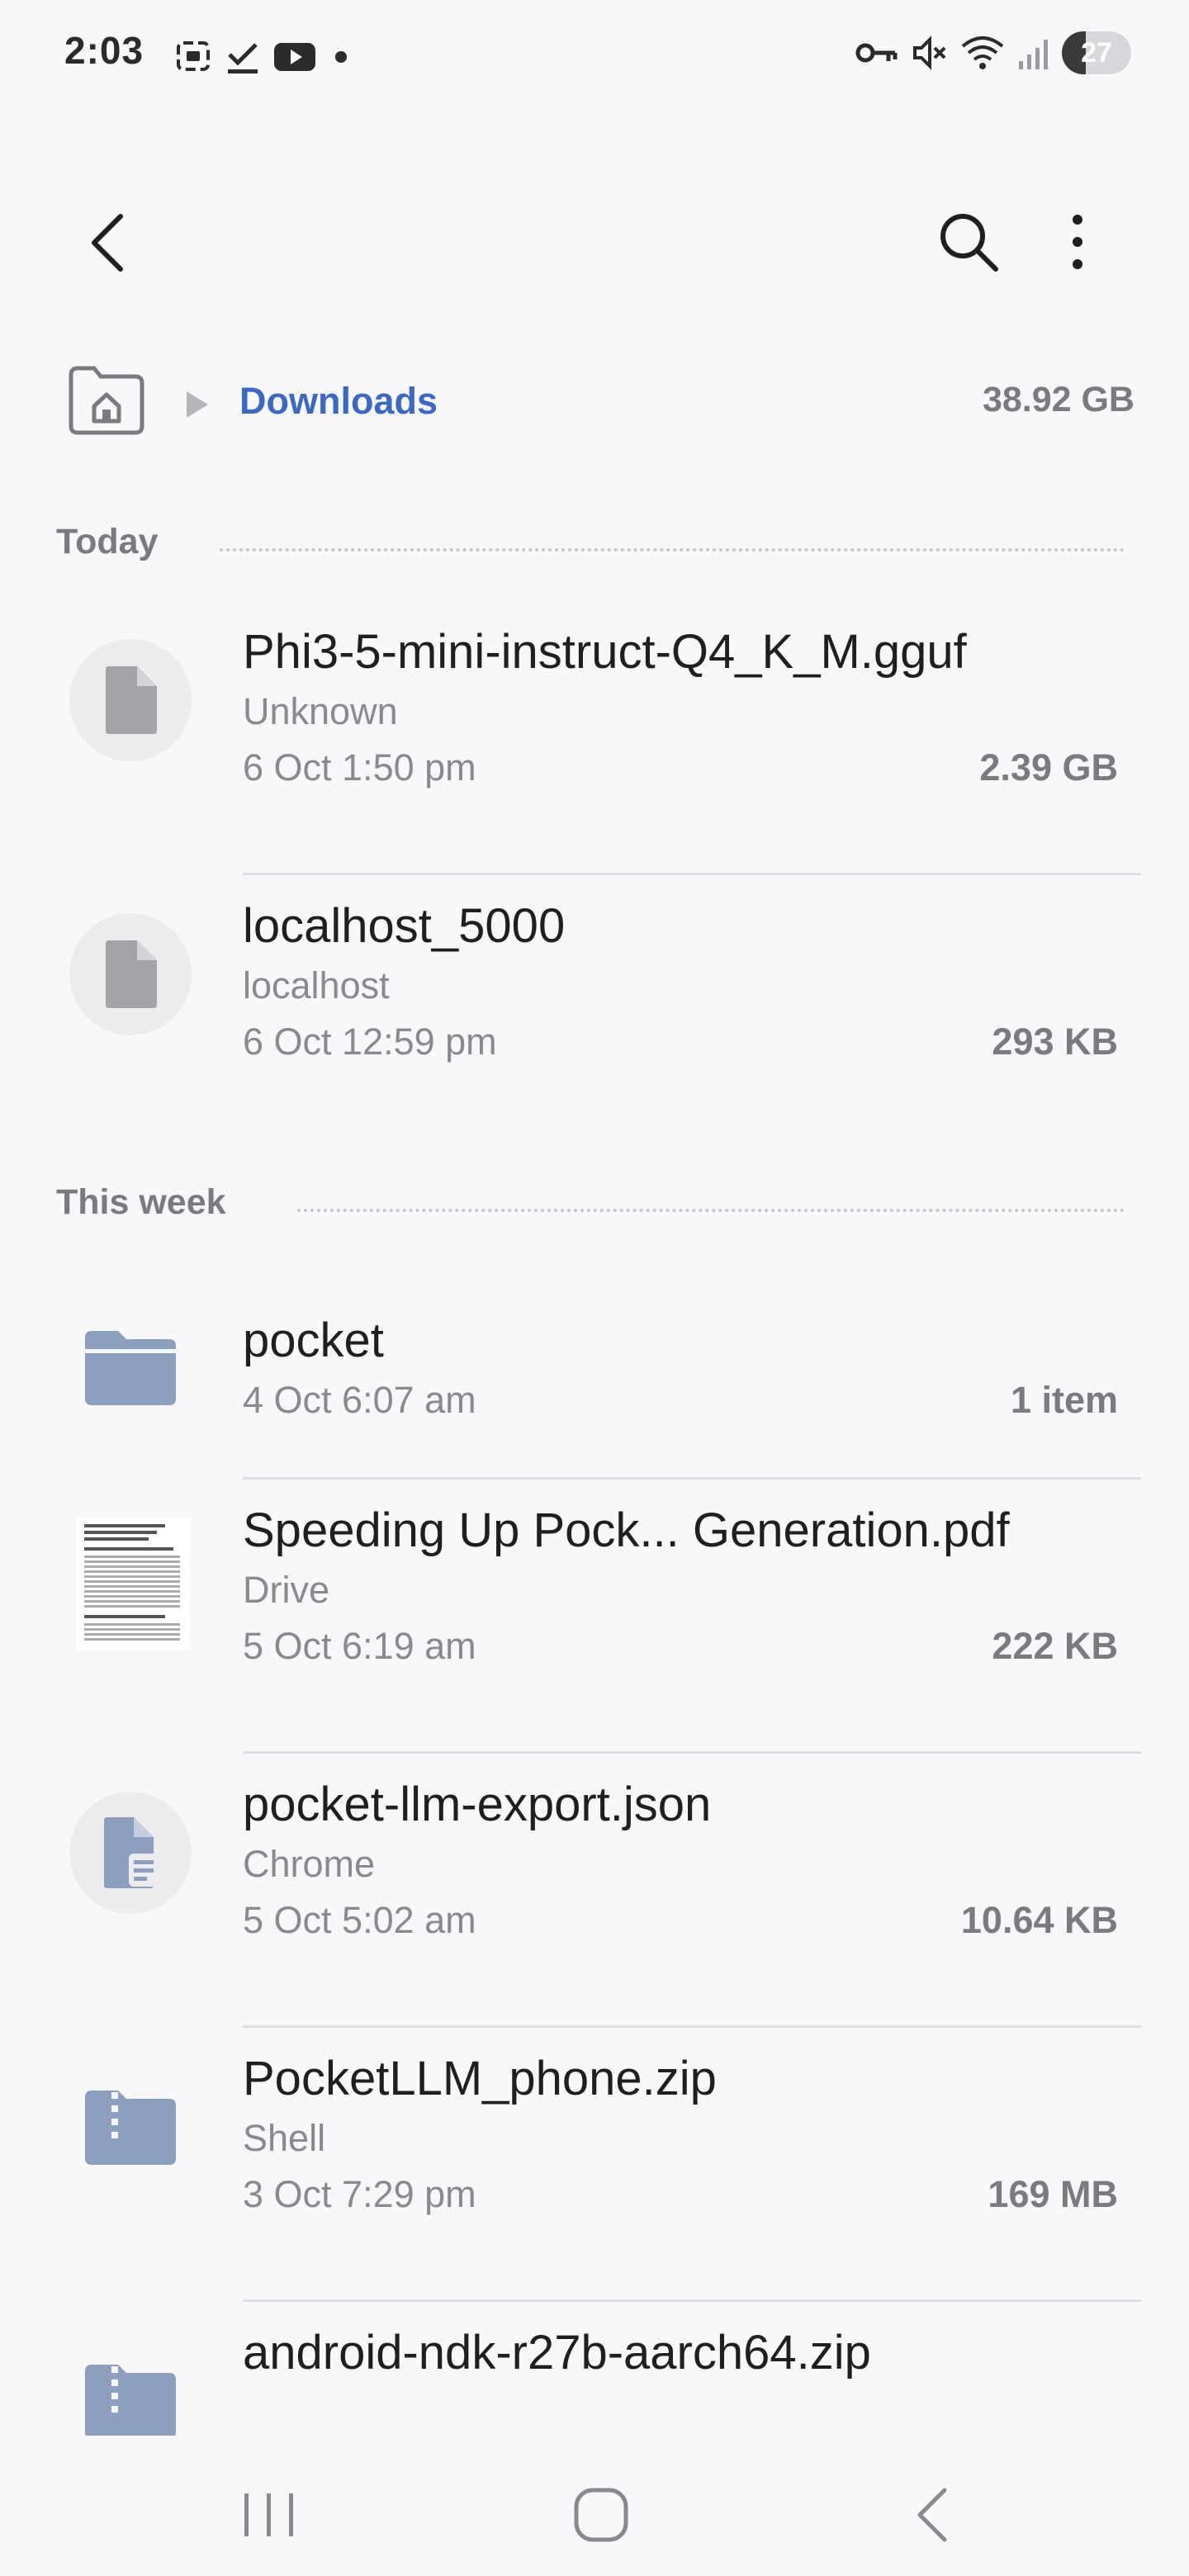 The width and height of the screenshot is (1189, 2576). Describe the element at coordinates (594, 1206) in the screenshot. I see `section-header-this-week: This week` at that location.